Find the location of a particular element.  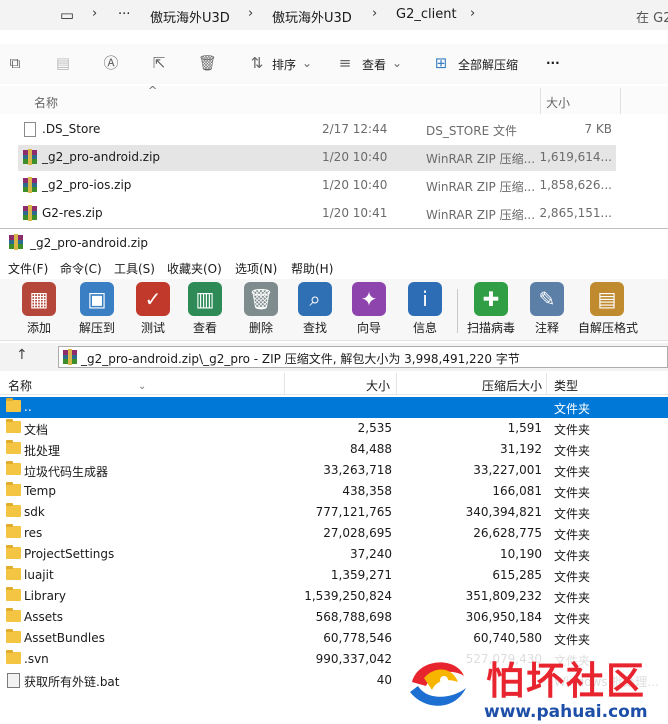

archive-file-row: Temp 438,358 166,081 文件夹 is located at coordinates (334, 491).